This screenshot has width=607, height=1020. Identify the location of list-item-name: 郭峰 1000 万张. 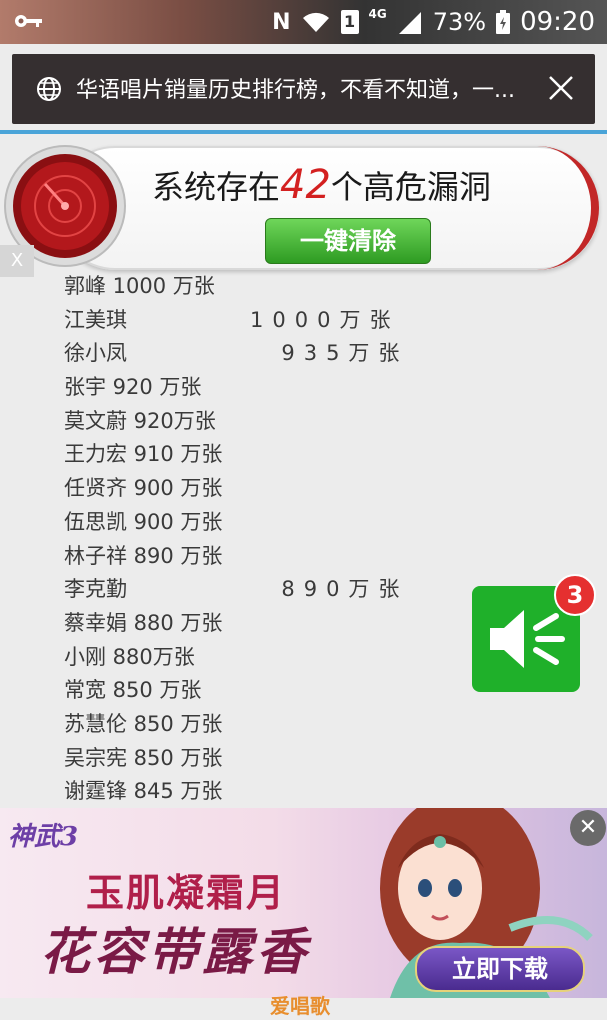
(139, 286).